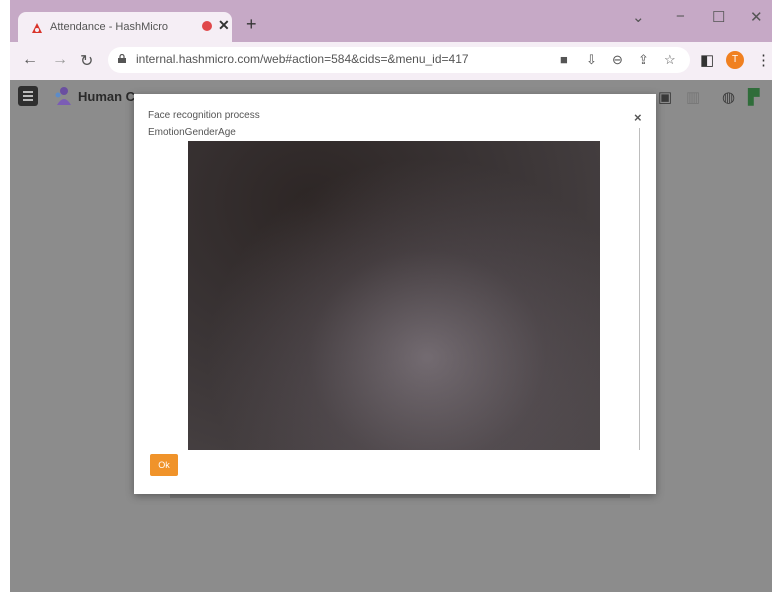 The height and width of the screenshot is (592, 774). Describe the element at coordinates (60, 60) in the screenshot. I see `forward-button: →` at that location.